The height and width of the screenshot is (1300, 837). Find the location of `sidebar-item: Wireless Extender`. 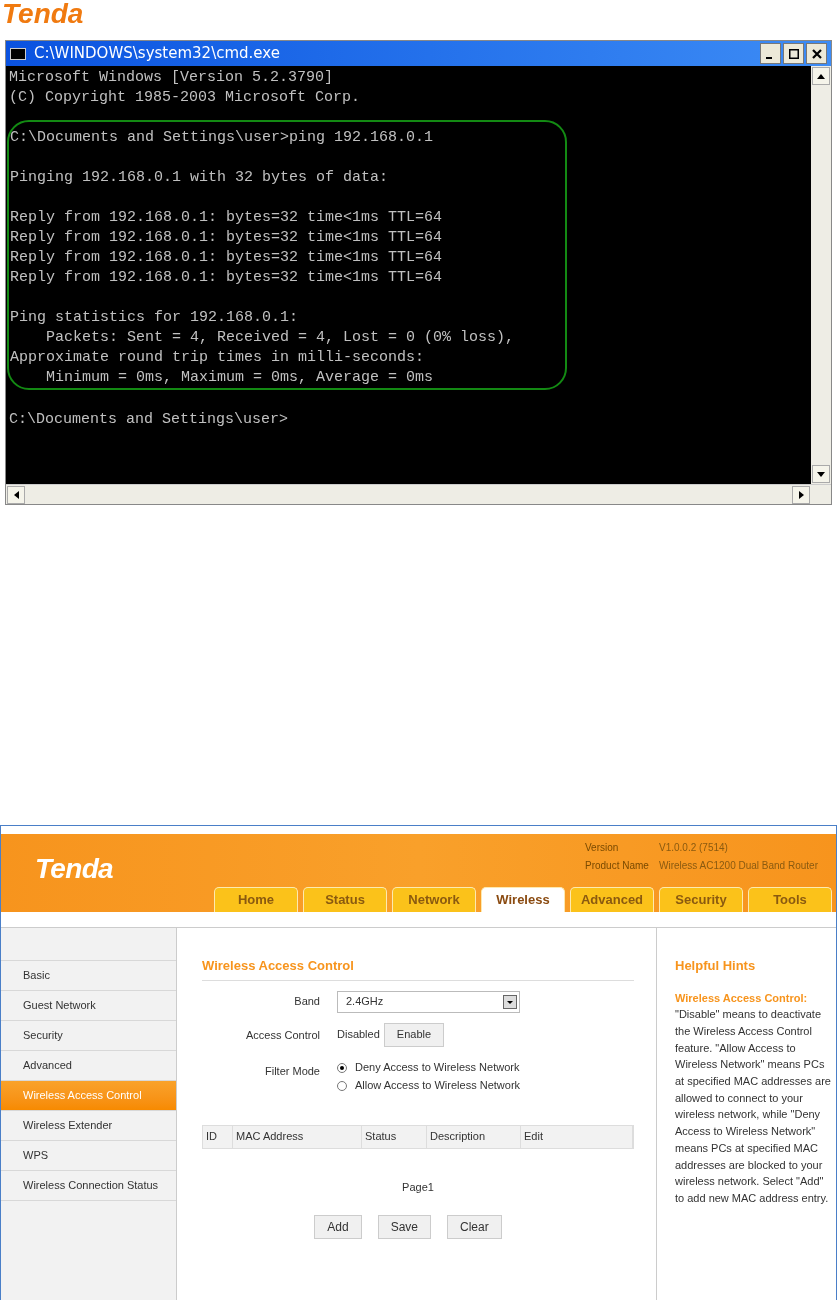

sidebar-item: Wireless Extender is located at coordinates (88, 1125).